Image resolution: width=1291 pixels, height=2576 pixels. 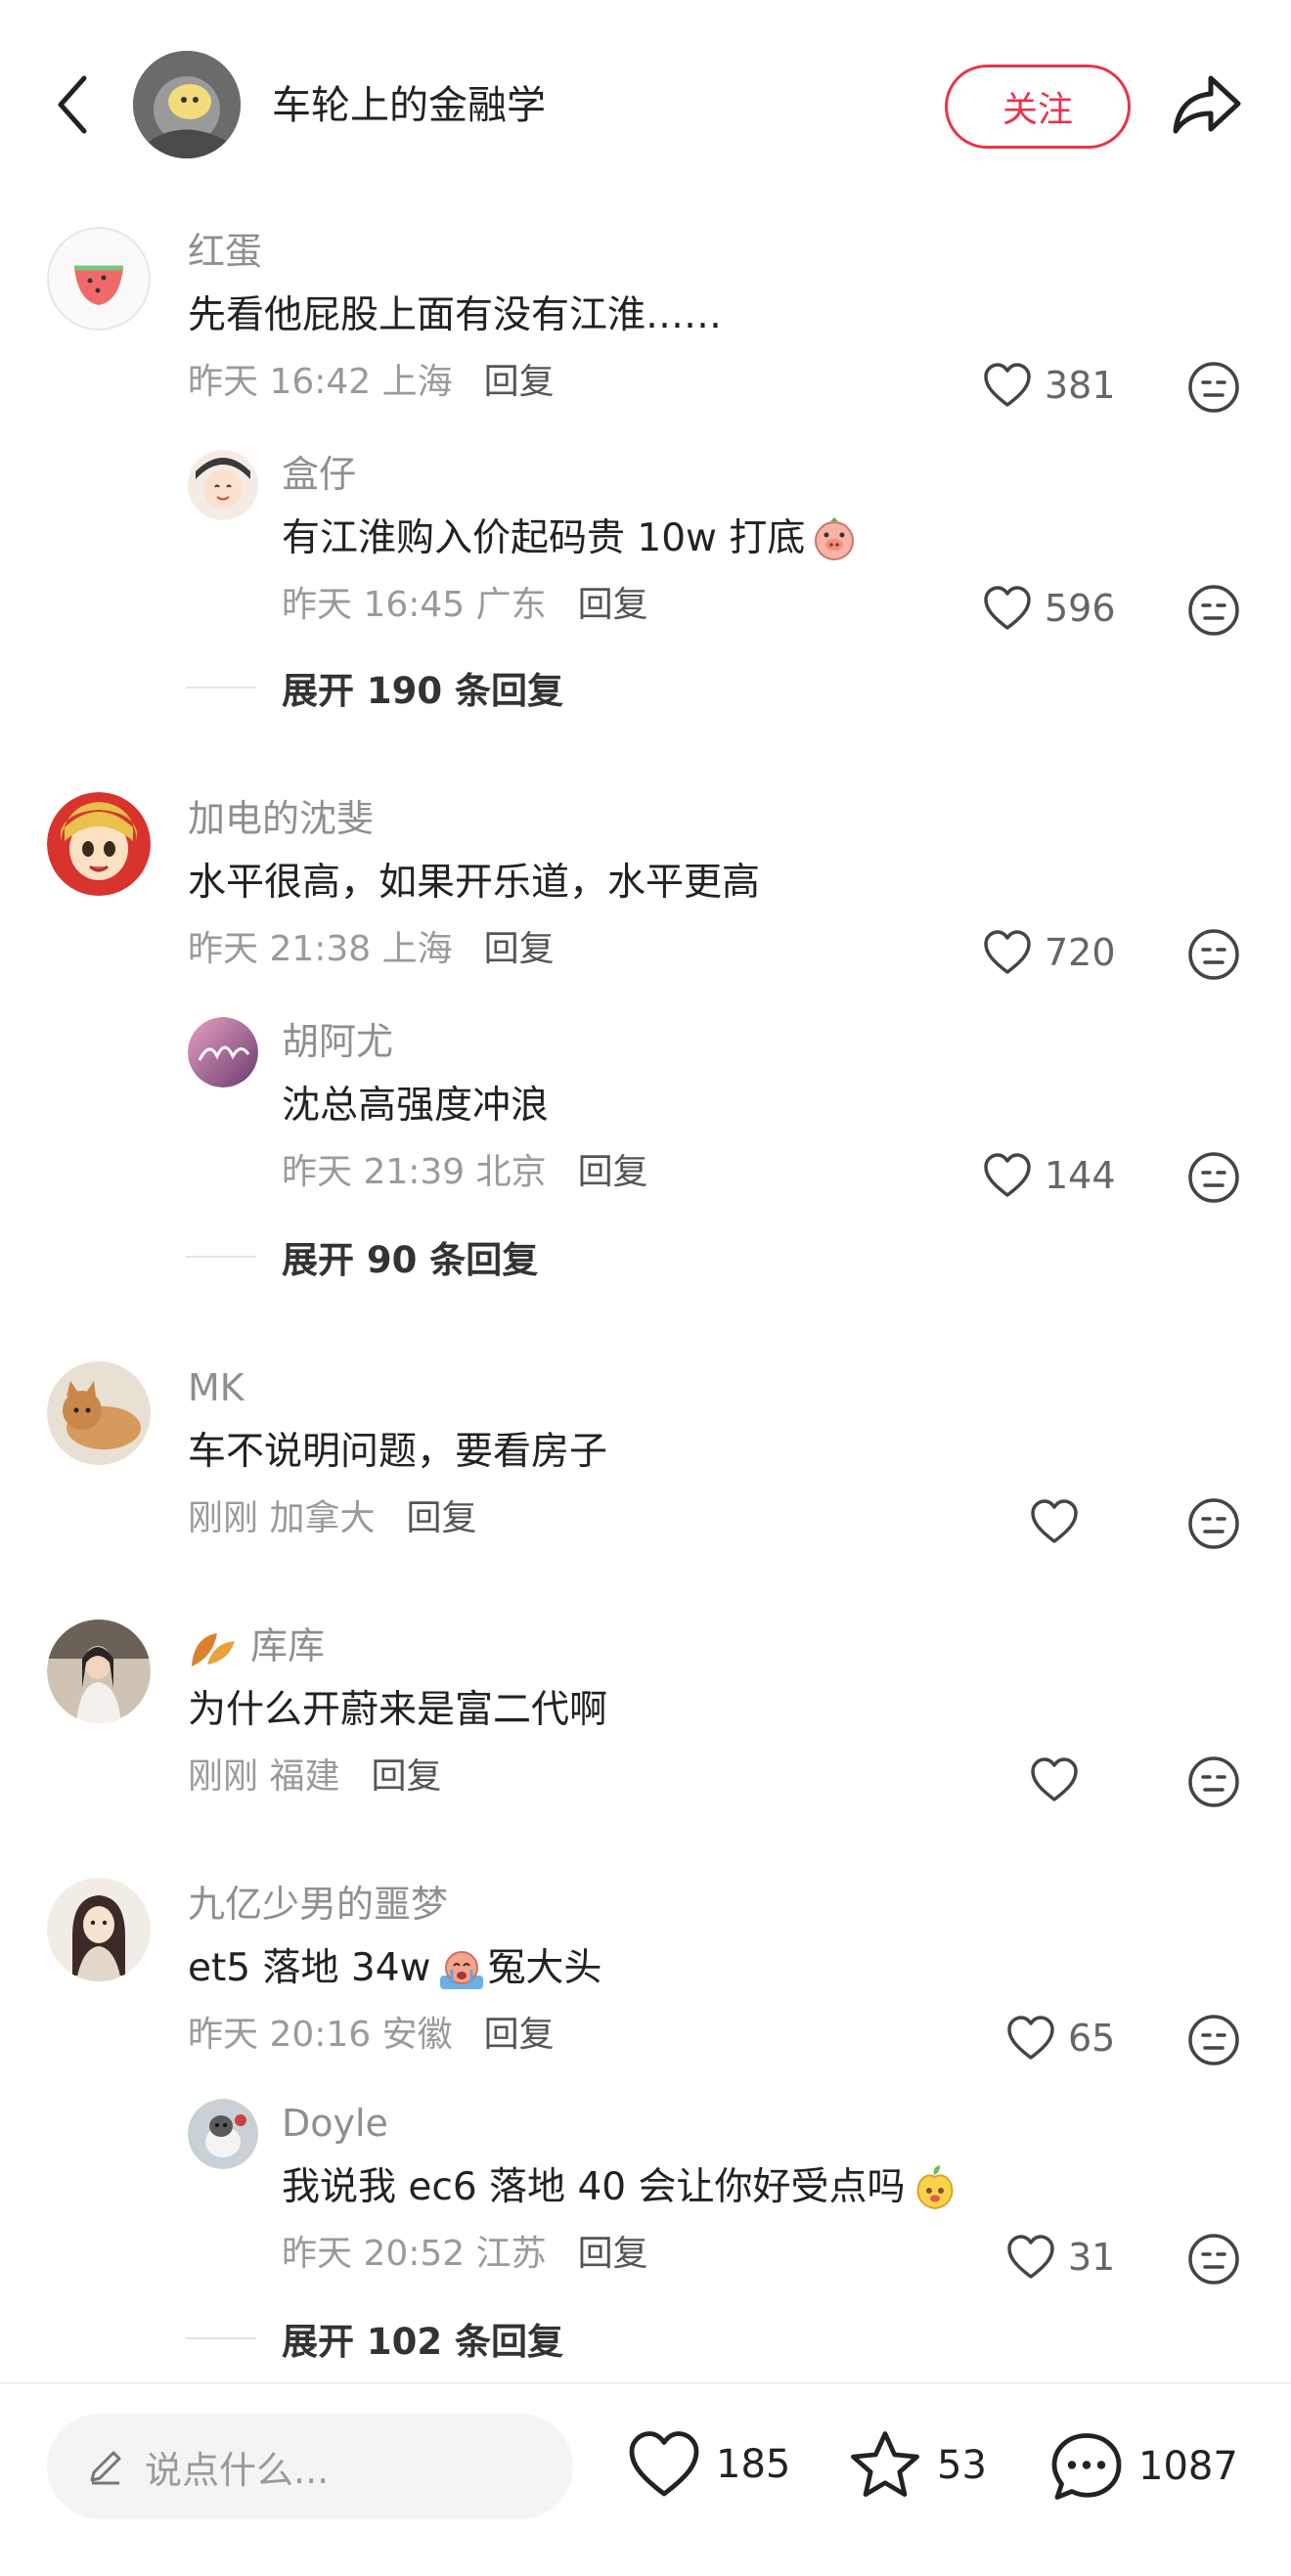 What do you see at coordinates (1086, 2466) in the screenshot?
I see `comment-bubble-icon` at bounding box center [1086, 2466].